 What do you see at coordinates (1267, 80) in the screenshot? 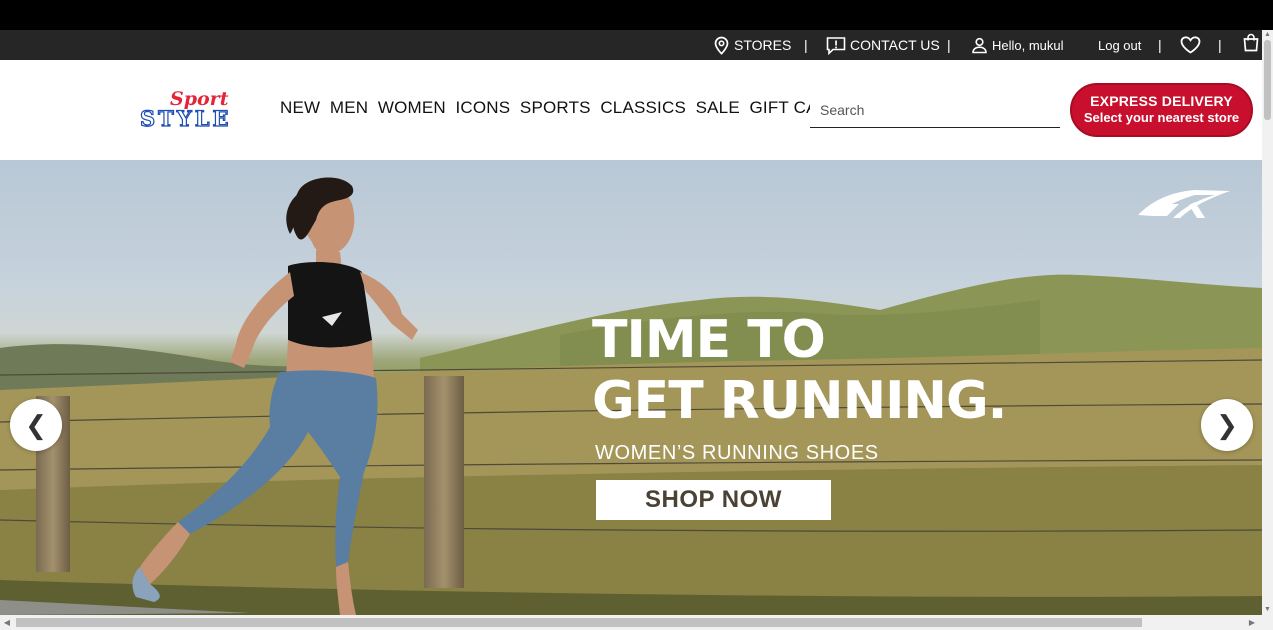
I see `vertical-scroll-thumb` at bounding box center [1267, 80].